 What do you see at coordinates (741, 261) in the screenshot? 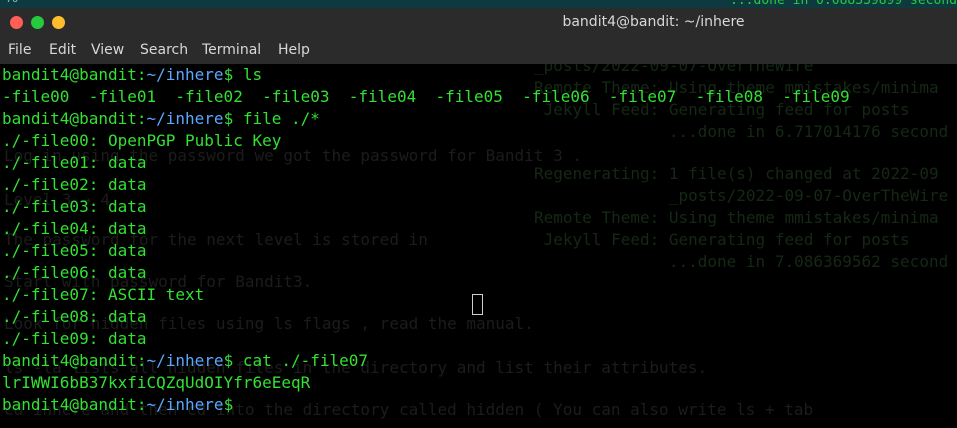
I see `bg-right-line: ...done in 7.086369562 second` at bounding box center [741, 261].